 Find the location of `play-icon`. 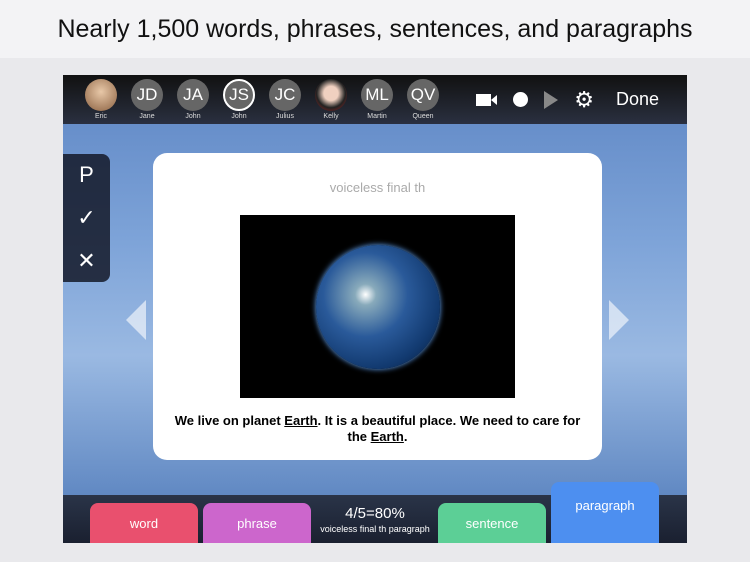

play-icon is located at coordinates (551, 99).